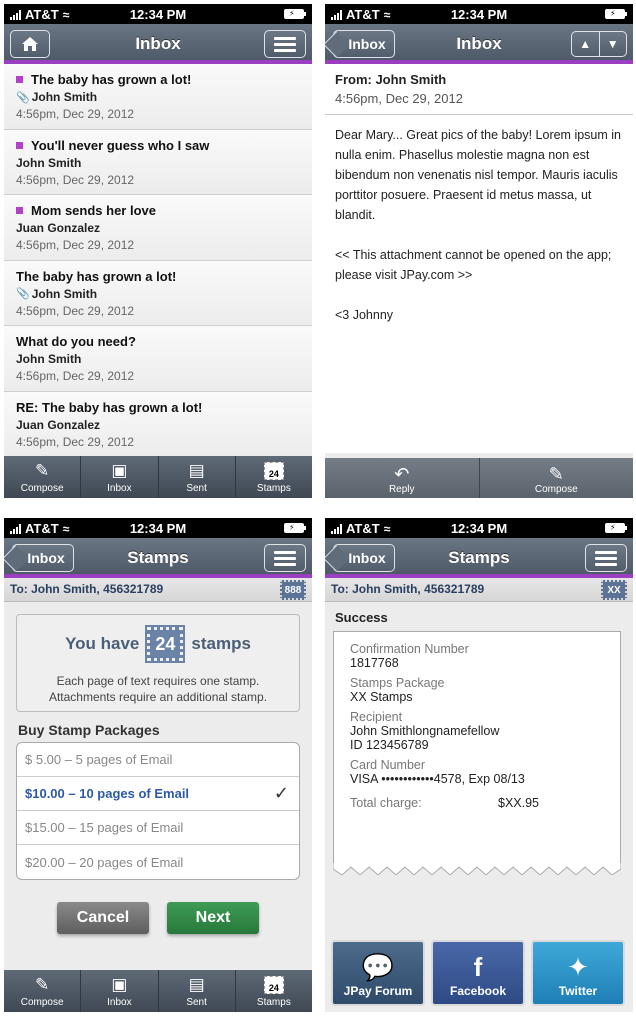 This screenshot has height=1030, width=636. What do you see at coordinates (281, 793) in the screenshot?
I see `checkmark-icon: ✓` at bounding box center [281, 793].